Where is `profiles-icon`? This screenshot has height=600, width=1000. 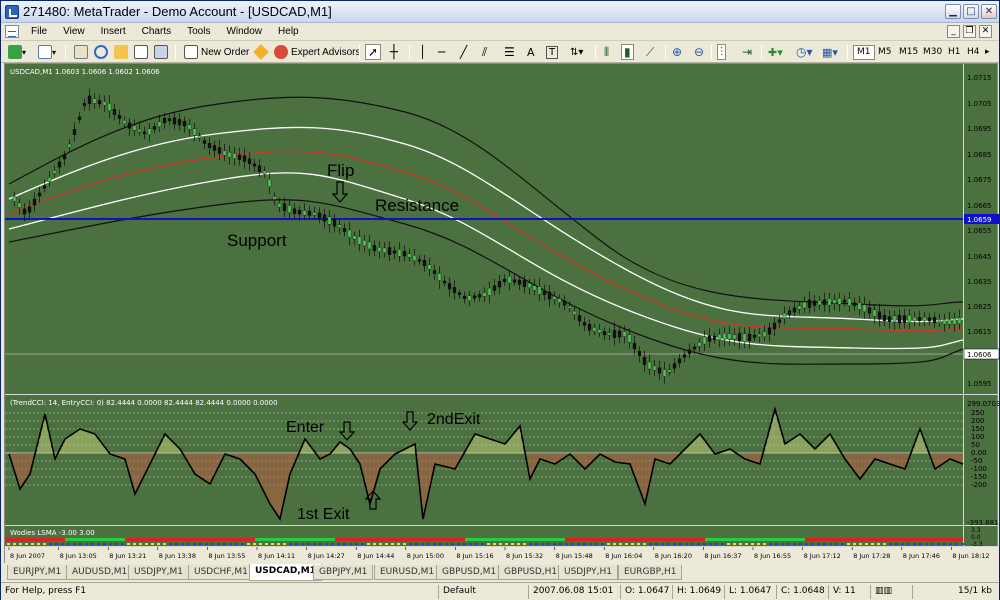 profiles-icon is located at coordinates (45, 52).